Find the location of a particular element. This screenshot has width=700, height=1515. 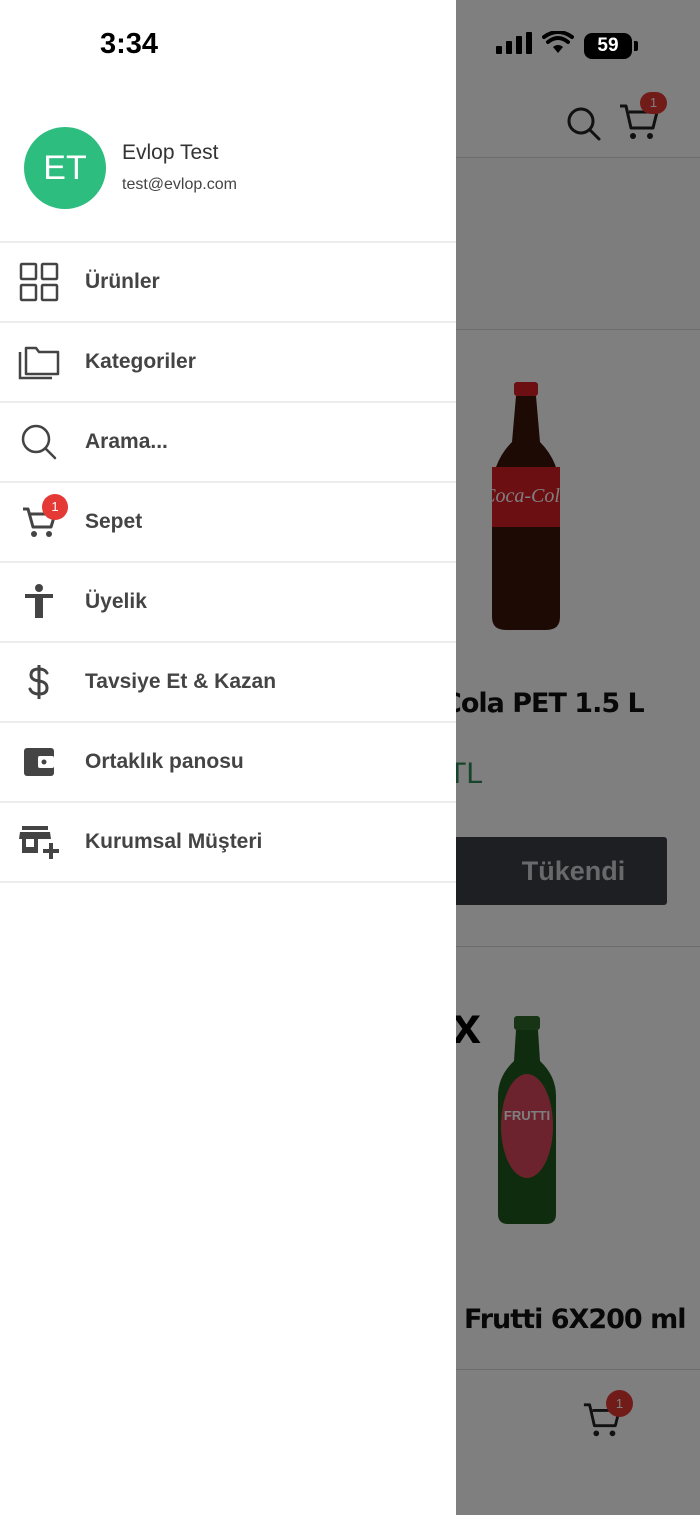

user-name: Evlop Test is located at coordinates (170, 152).